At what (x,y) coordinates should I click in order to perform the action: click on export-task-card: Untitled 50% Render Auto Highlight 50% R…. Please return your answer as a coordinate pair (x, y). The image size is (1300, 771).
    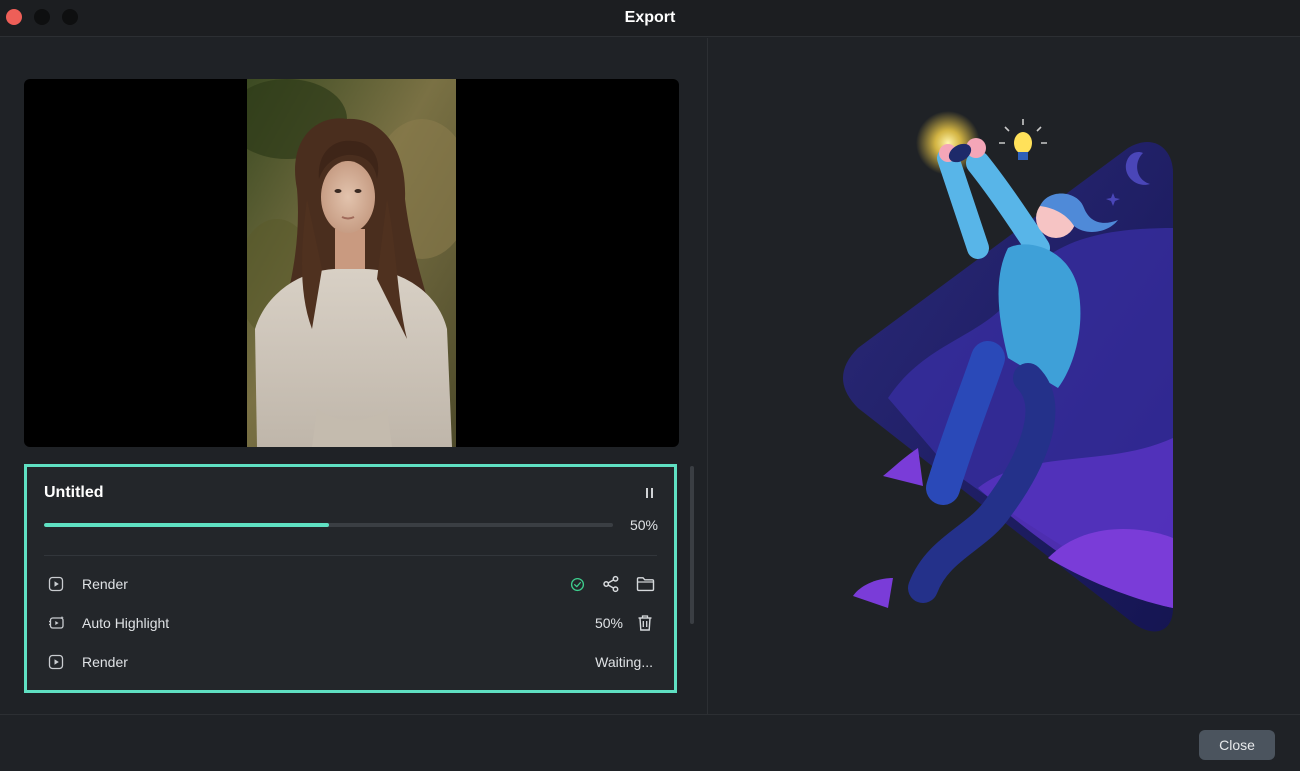
    Looking at the image, I should click on (350, 578).